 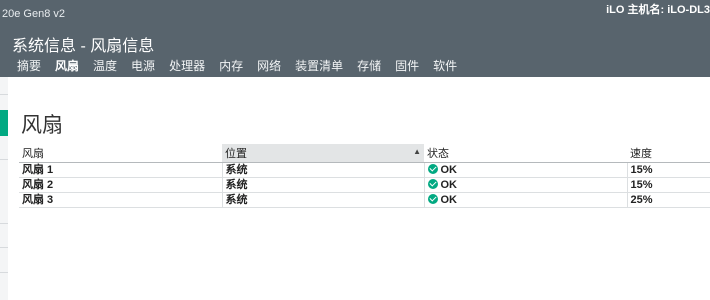 What do you see at coordinates (105, 67) in the screenshot?
I see `tab-temperature: 温度` at bounding box center [105, 67].